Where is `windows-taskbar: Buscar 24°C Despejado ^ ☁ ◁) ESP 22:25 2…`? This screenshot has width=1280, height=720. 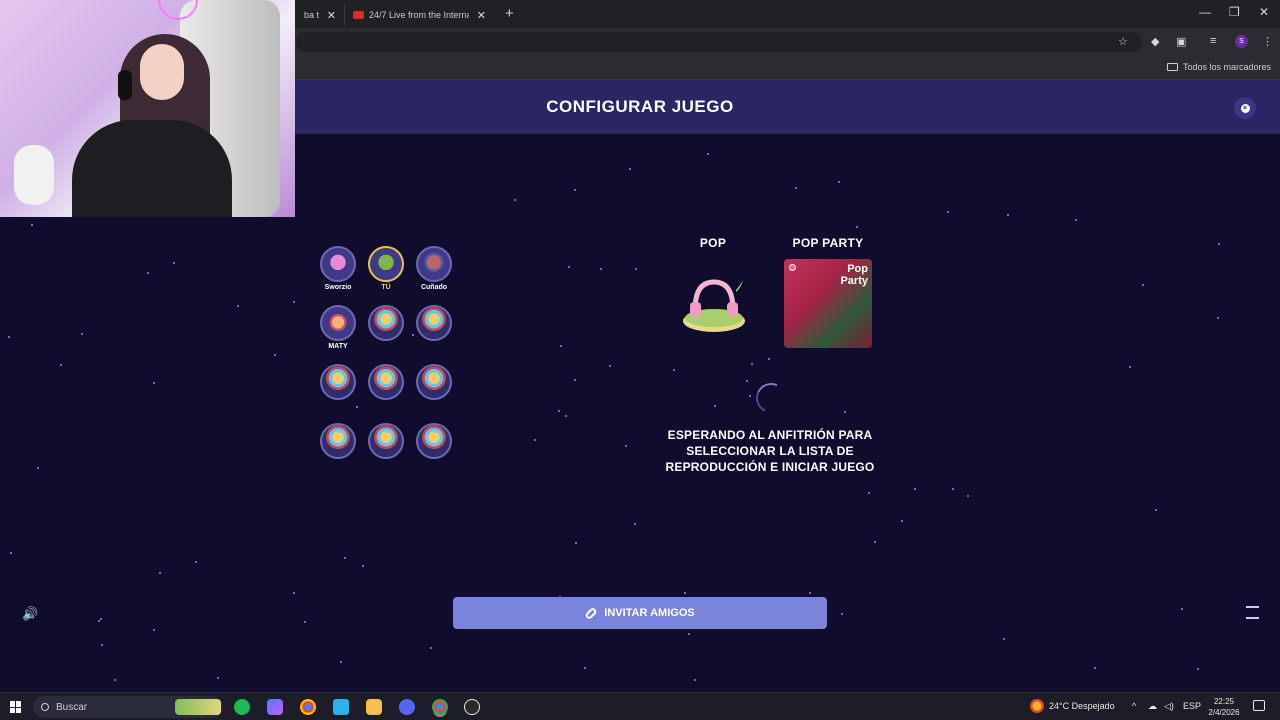
windows-taskbar: Buscar 24°C Despejado ^ ☁ ◁) ESP 22:25 2… is located at coordinates (640, 706).